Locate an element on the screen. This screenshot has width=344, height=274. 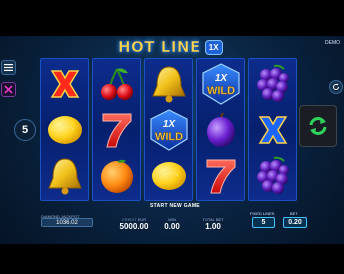
total-bet-value: 1.00 is located at coordinates (213, 226).